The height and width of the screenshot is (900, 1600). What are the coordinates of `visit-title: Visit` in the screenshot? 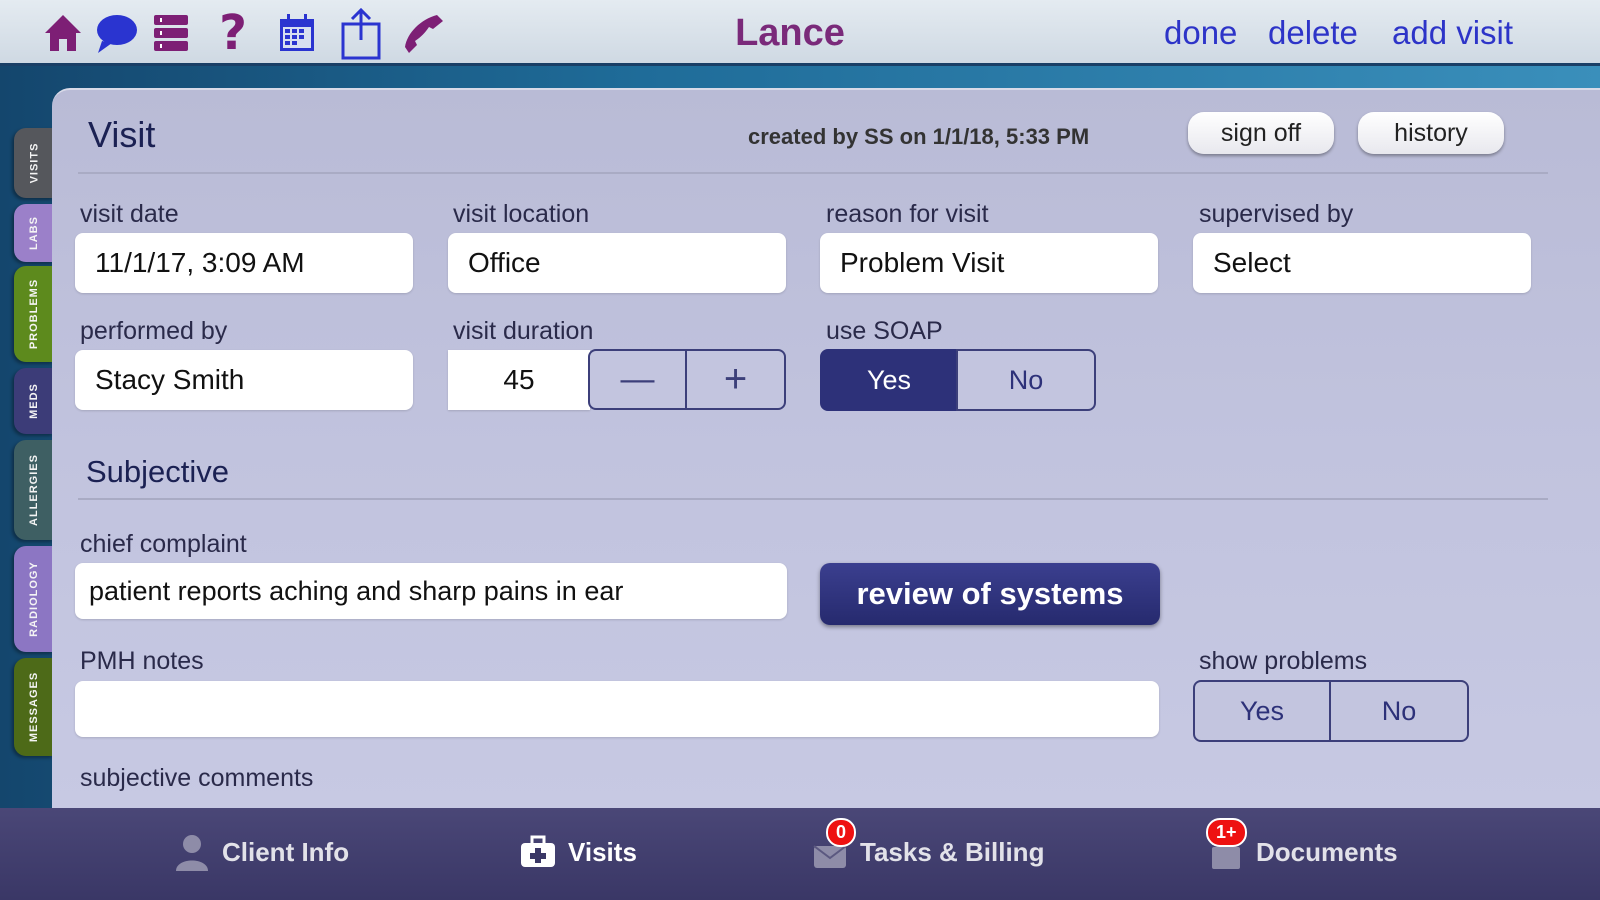 It's located at (122, 134).